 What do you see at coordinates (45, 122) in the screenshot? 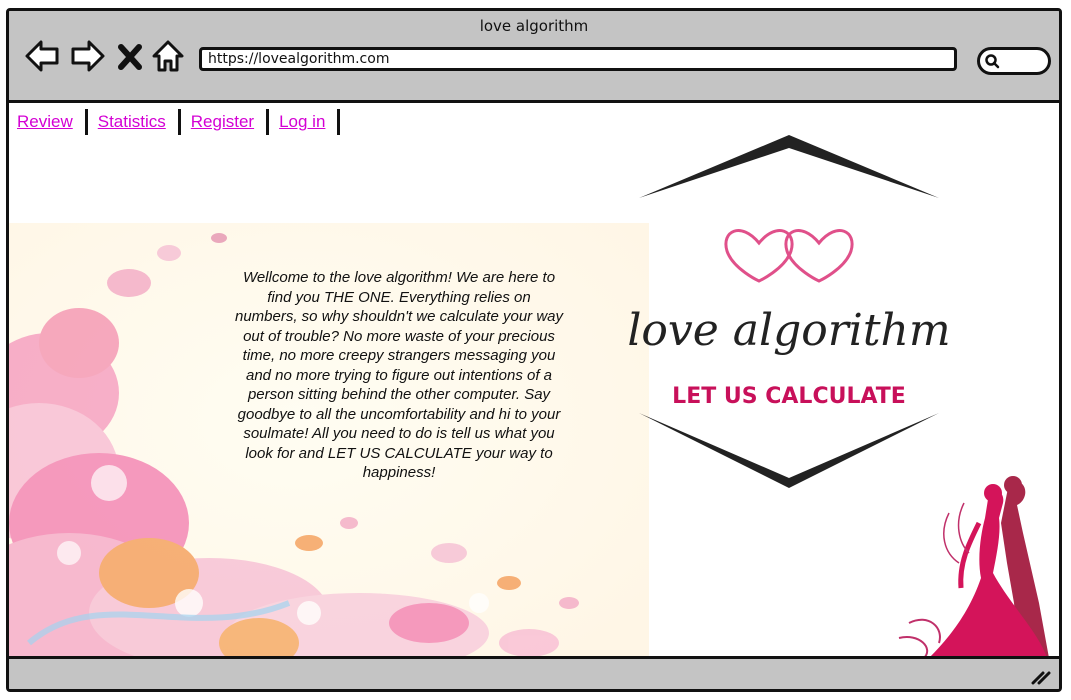
I see `nav-link-review: Review` at bounding box center [45, 122].